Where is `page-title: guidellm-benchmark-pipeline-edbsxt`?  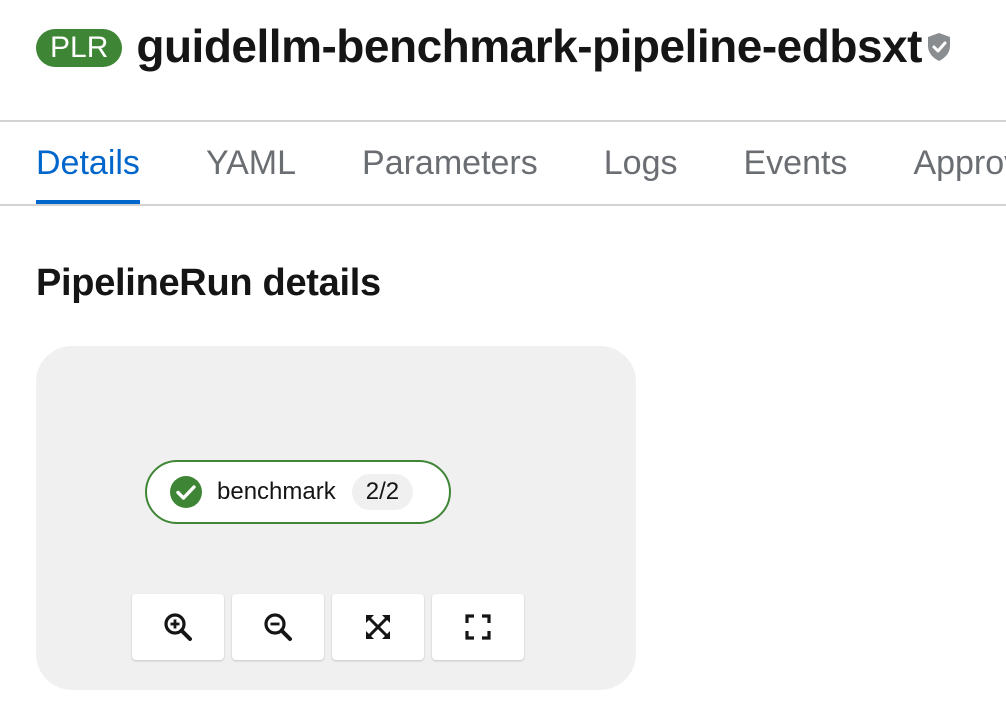
page-title: guidellm-benchmark-pipeline-edbsxt is located at coordinates (529, 46).